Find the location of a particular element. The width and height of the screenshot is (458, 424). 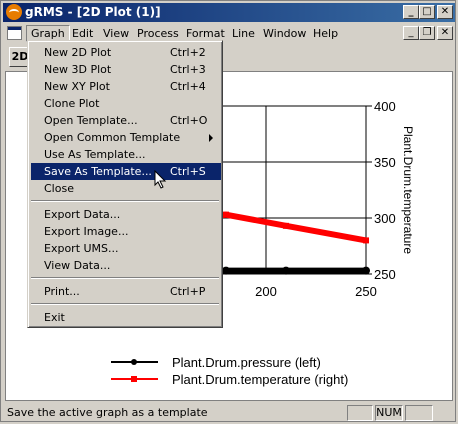

menu-process: Process is located at coordinates (158, 33).